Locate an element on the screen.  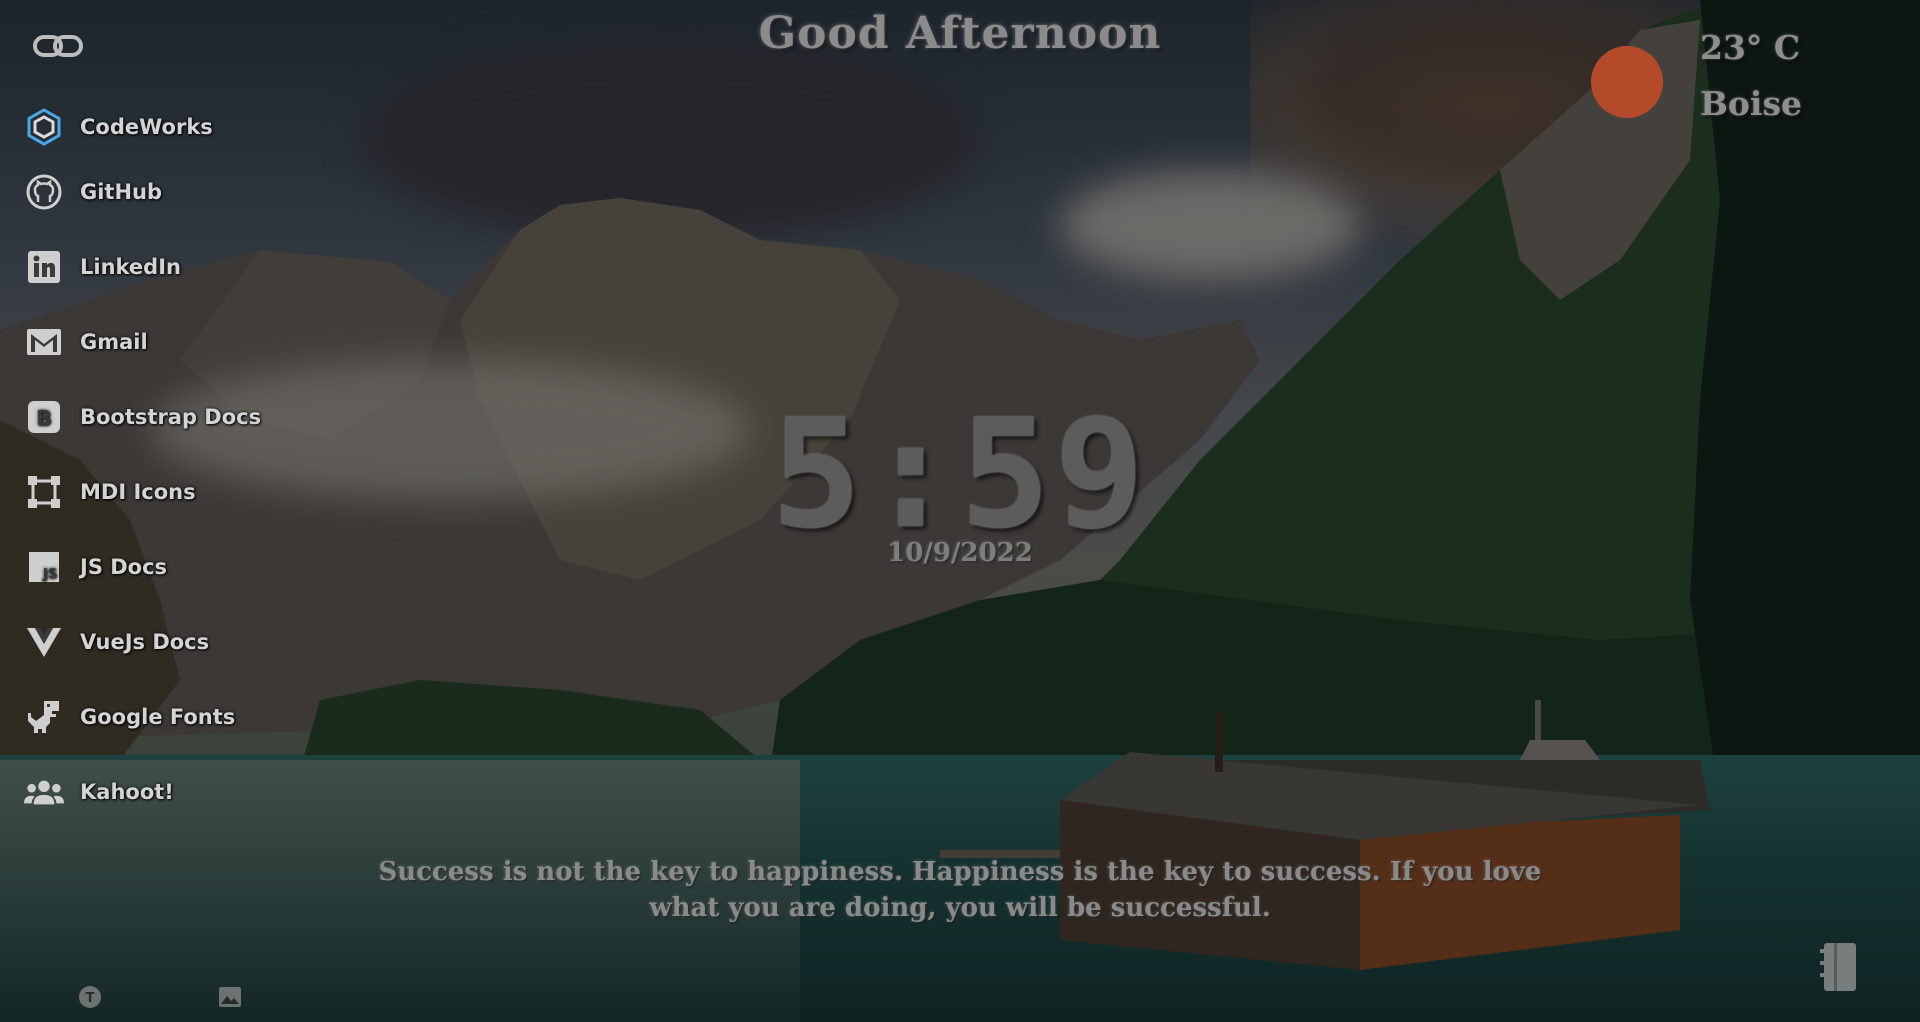
link-linkedin: LinkedIn is located at coordinates (102, 267).